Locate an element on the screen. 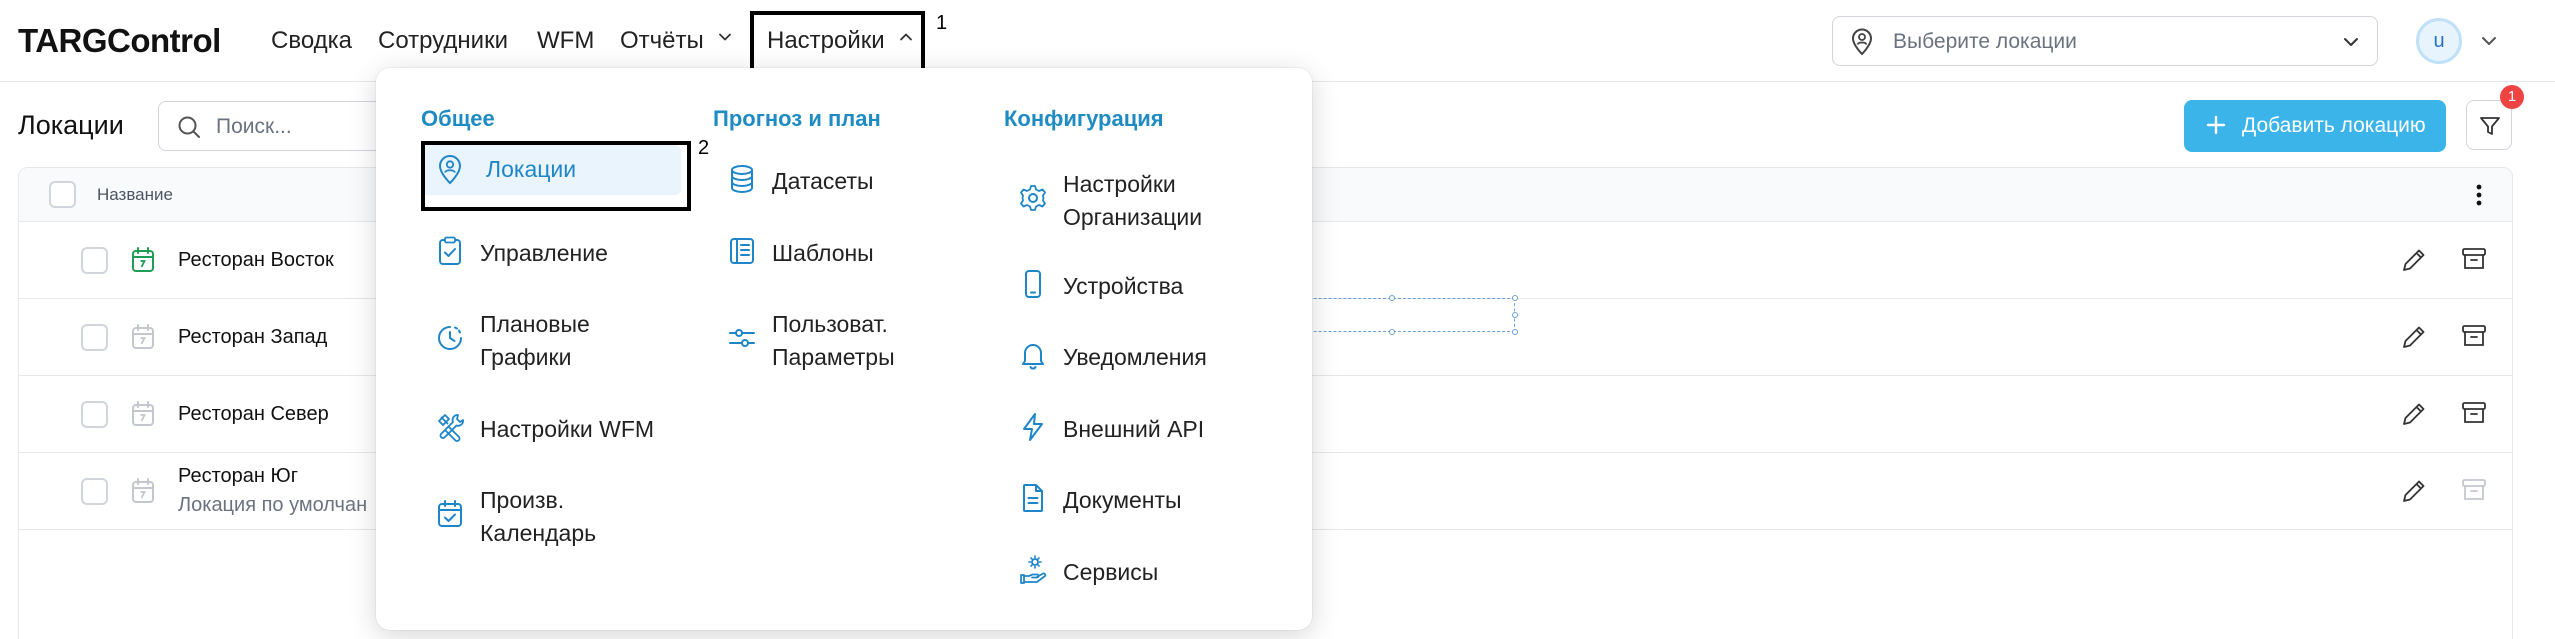  nav-item-employees: Сотрудники is located at coordinates (443, 41).